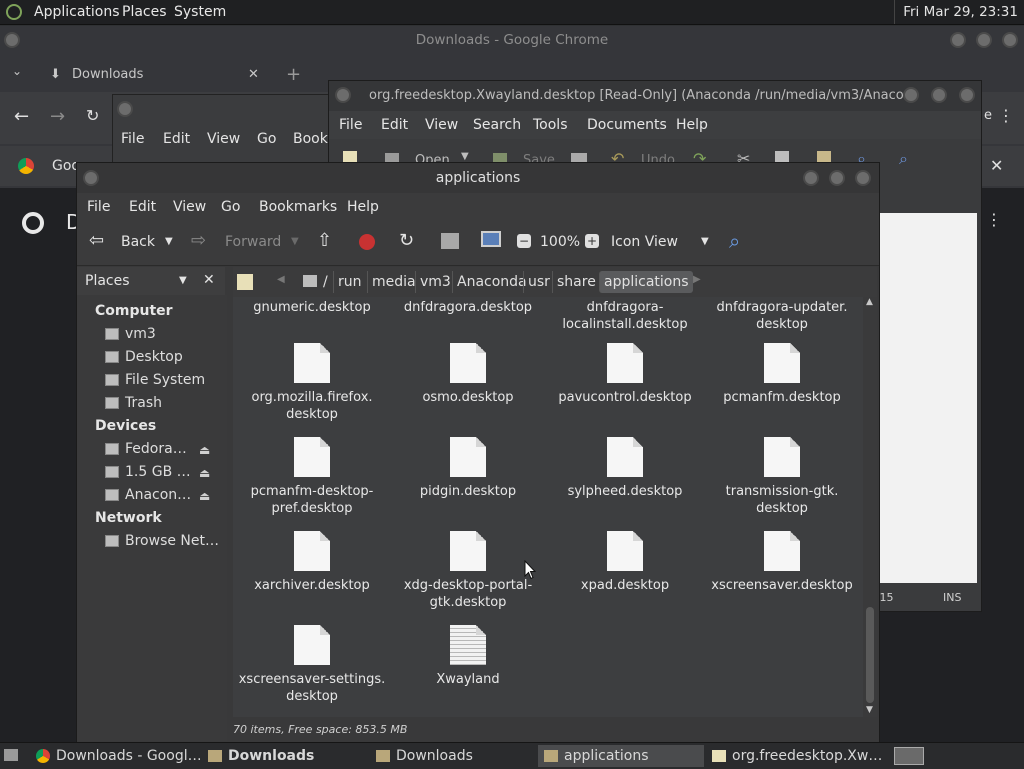 The height and width of the screenshot is (769, 1024). I want to click on up-icon: ⇧, so click(324, 240).